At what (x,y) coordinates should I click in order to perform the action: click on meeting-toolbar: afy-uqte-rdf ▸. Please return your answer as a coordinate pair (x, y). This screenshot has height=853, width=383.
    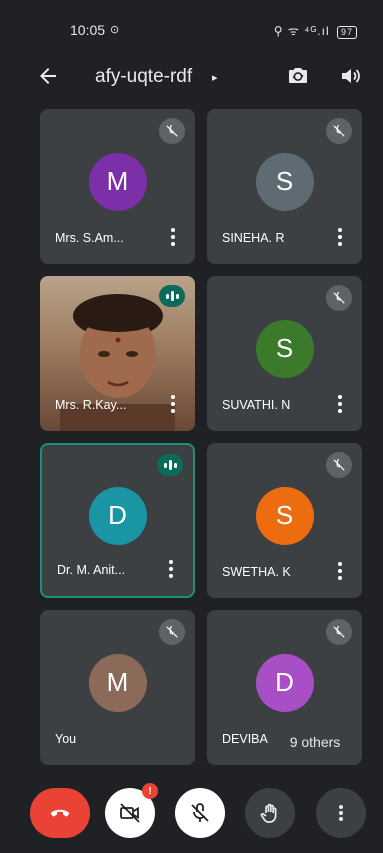
    Looking at the image, I should click on (191, 78).